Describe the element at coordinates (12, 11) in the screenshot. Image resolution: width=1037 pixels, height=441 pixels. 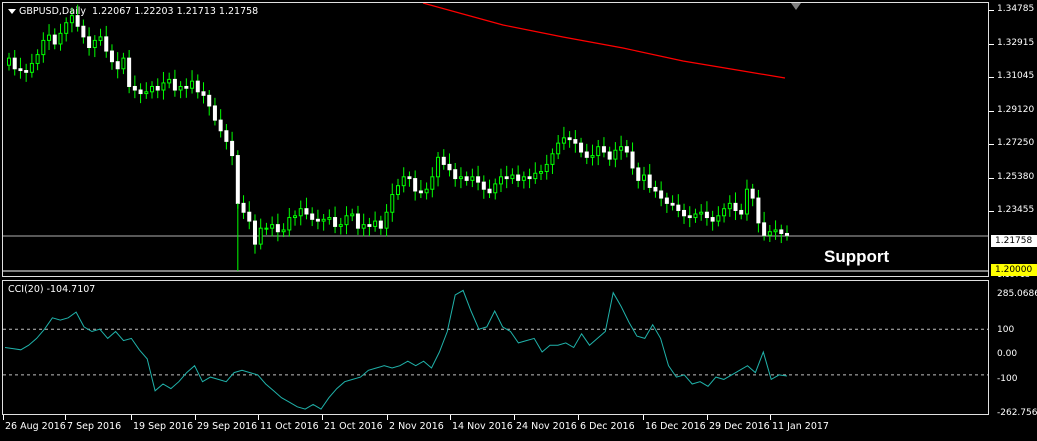
I see `triangle-down-icon` at that location.